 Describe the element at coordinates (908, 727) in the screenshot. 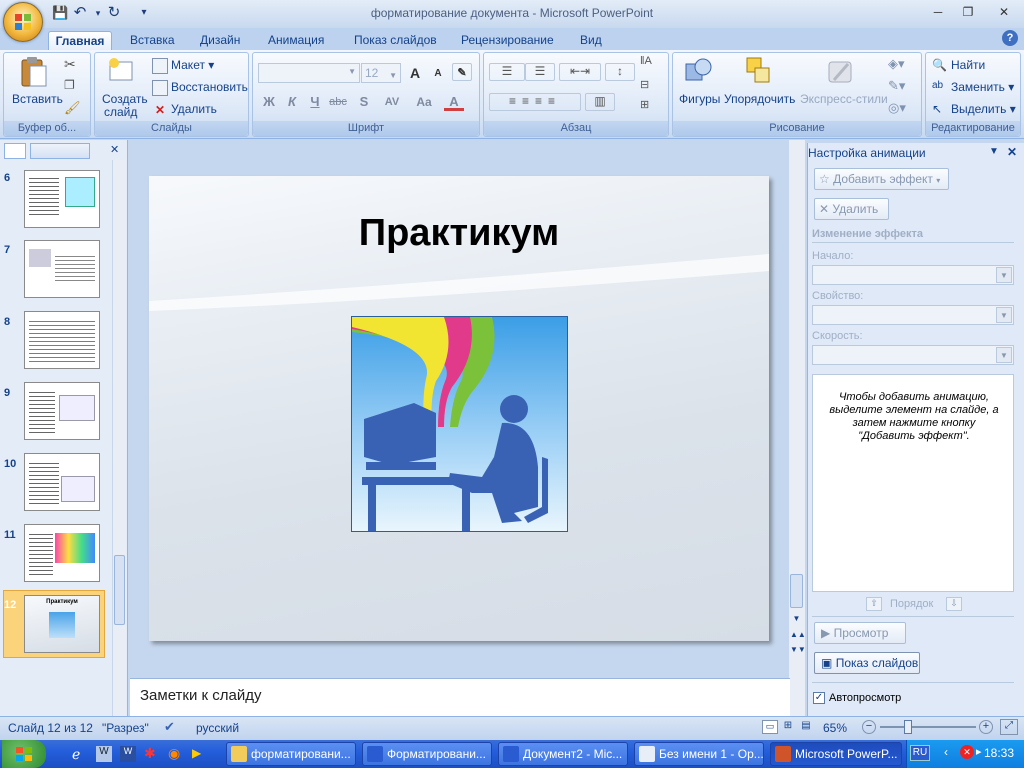

I see `zoom-slider-thumb` at that location.